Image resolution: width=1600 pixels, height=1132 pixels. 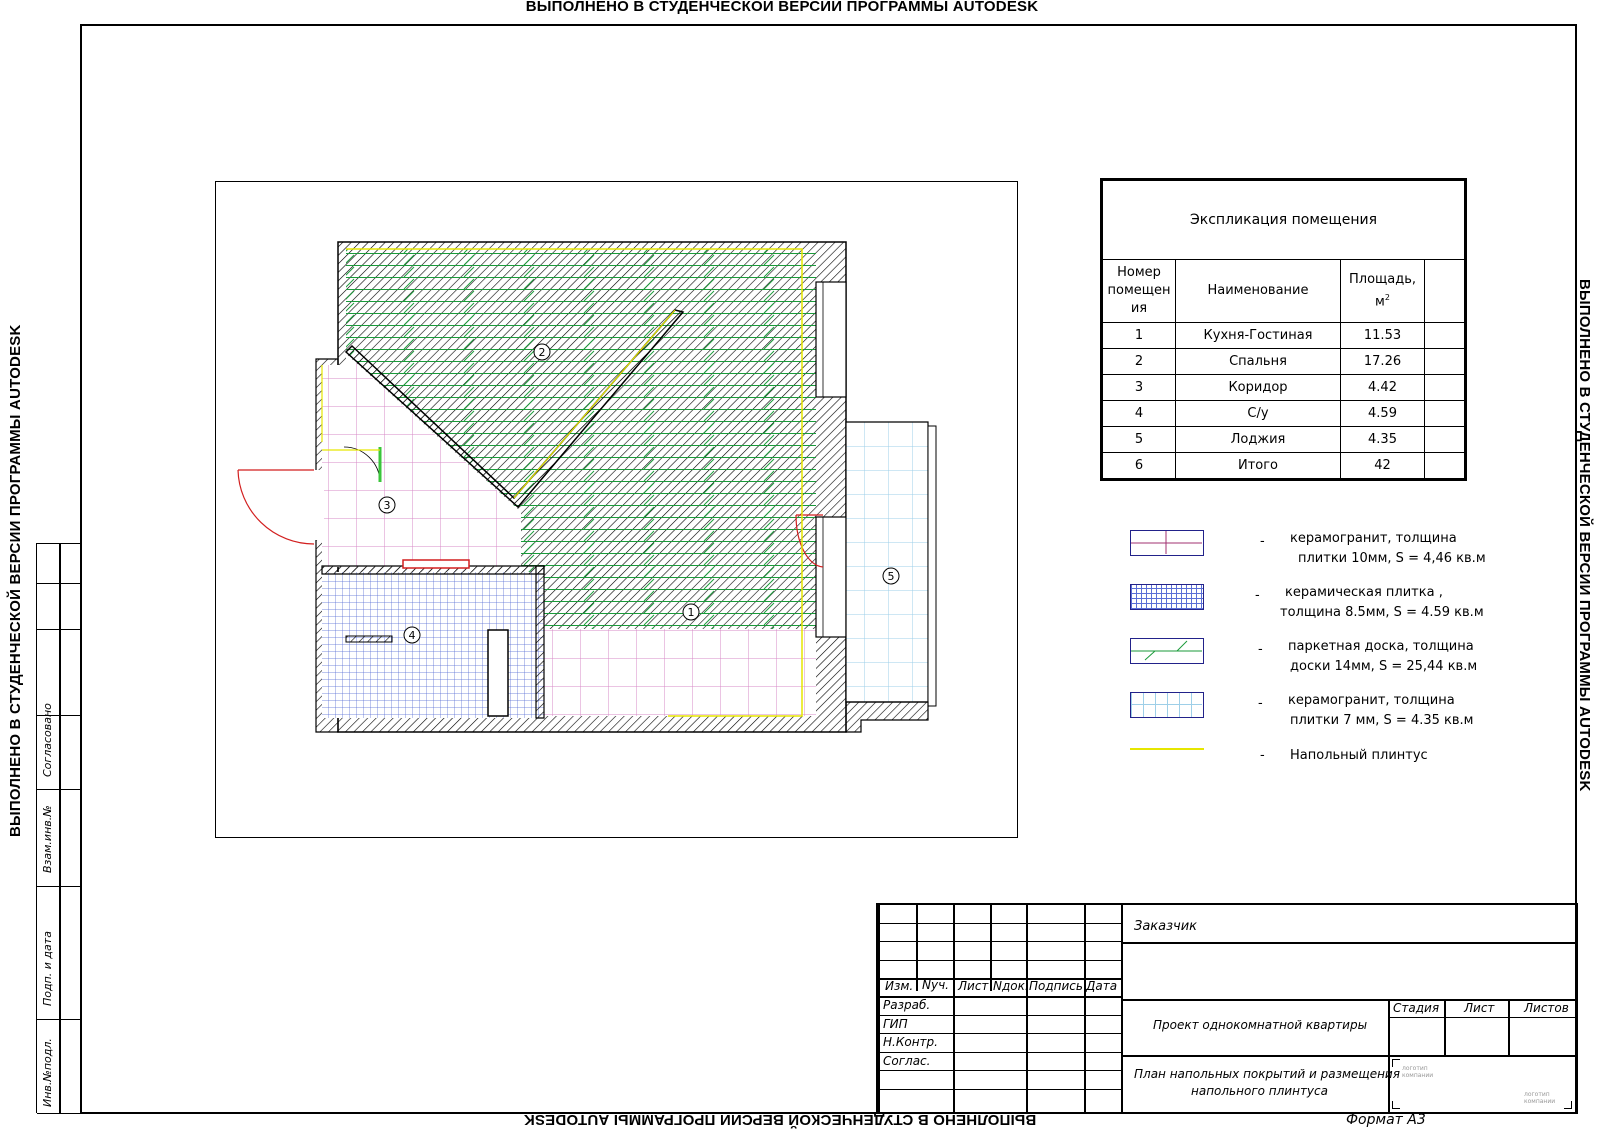 I want to click on svg-text: 4, so click(x=412, y=635).